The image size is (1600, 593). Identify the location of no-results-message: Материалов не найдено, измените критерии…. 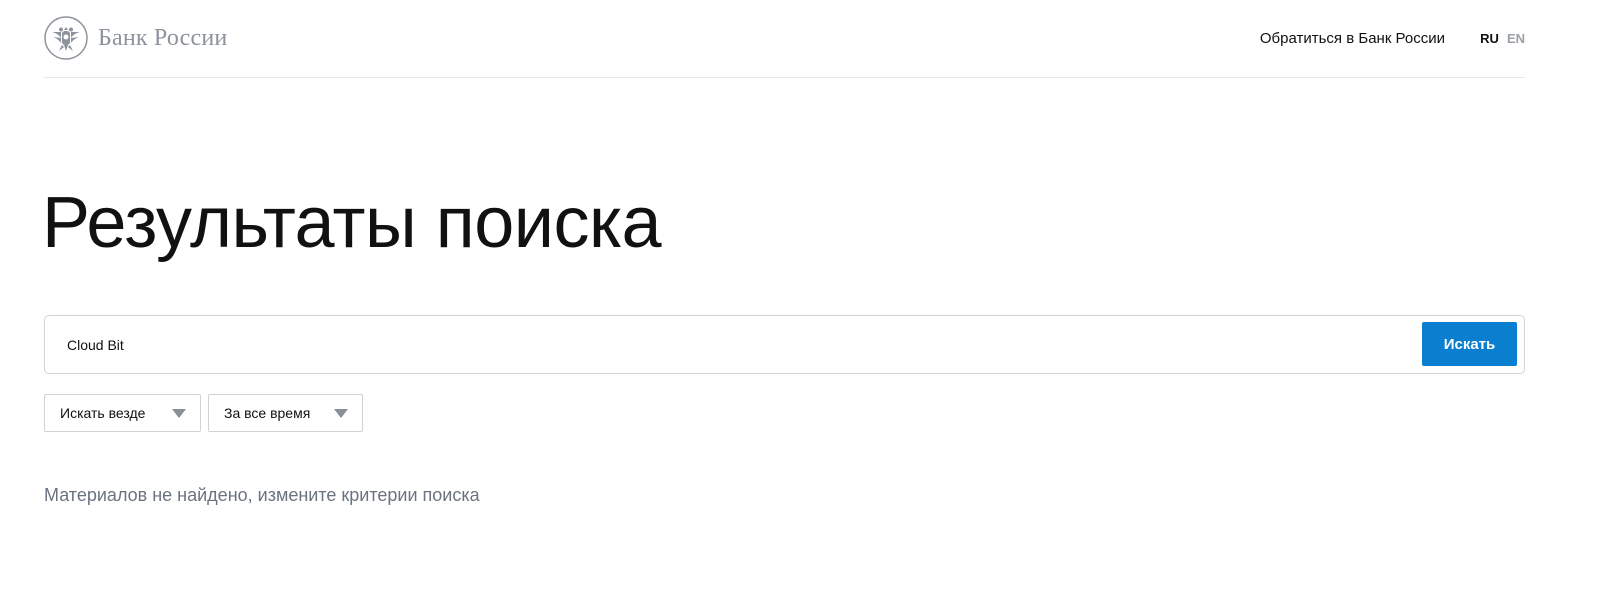
(262, 495).